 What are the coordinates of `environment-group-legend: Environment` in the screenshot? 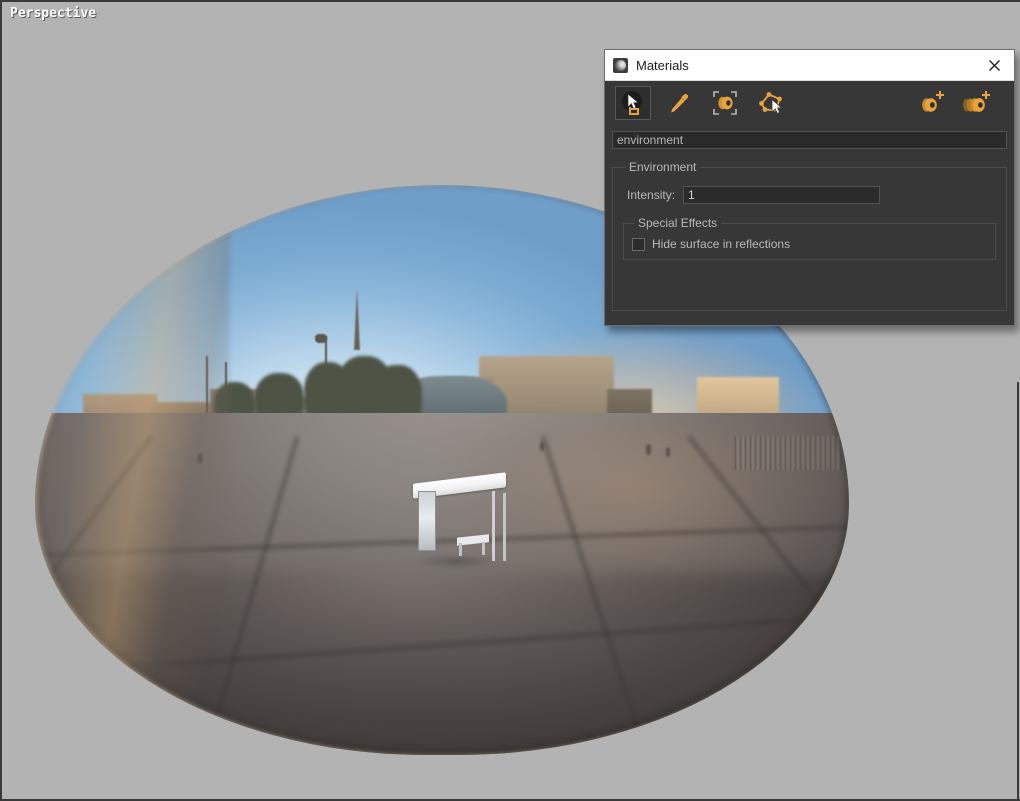 It's located at (663, 167).